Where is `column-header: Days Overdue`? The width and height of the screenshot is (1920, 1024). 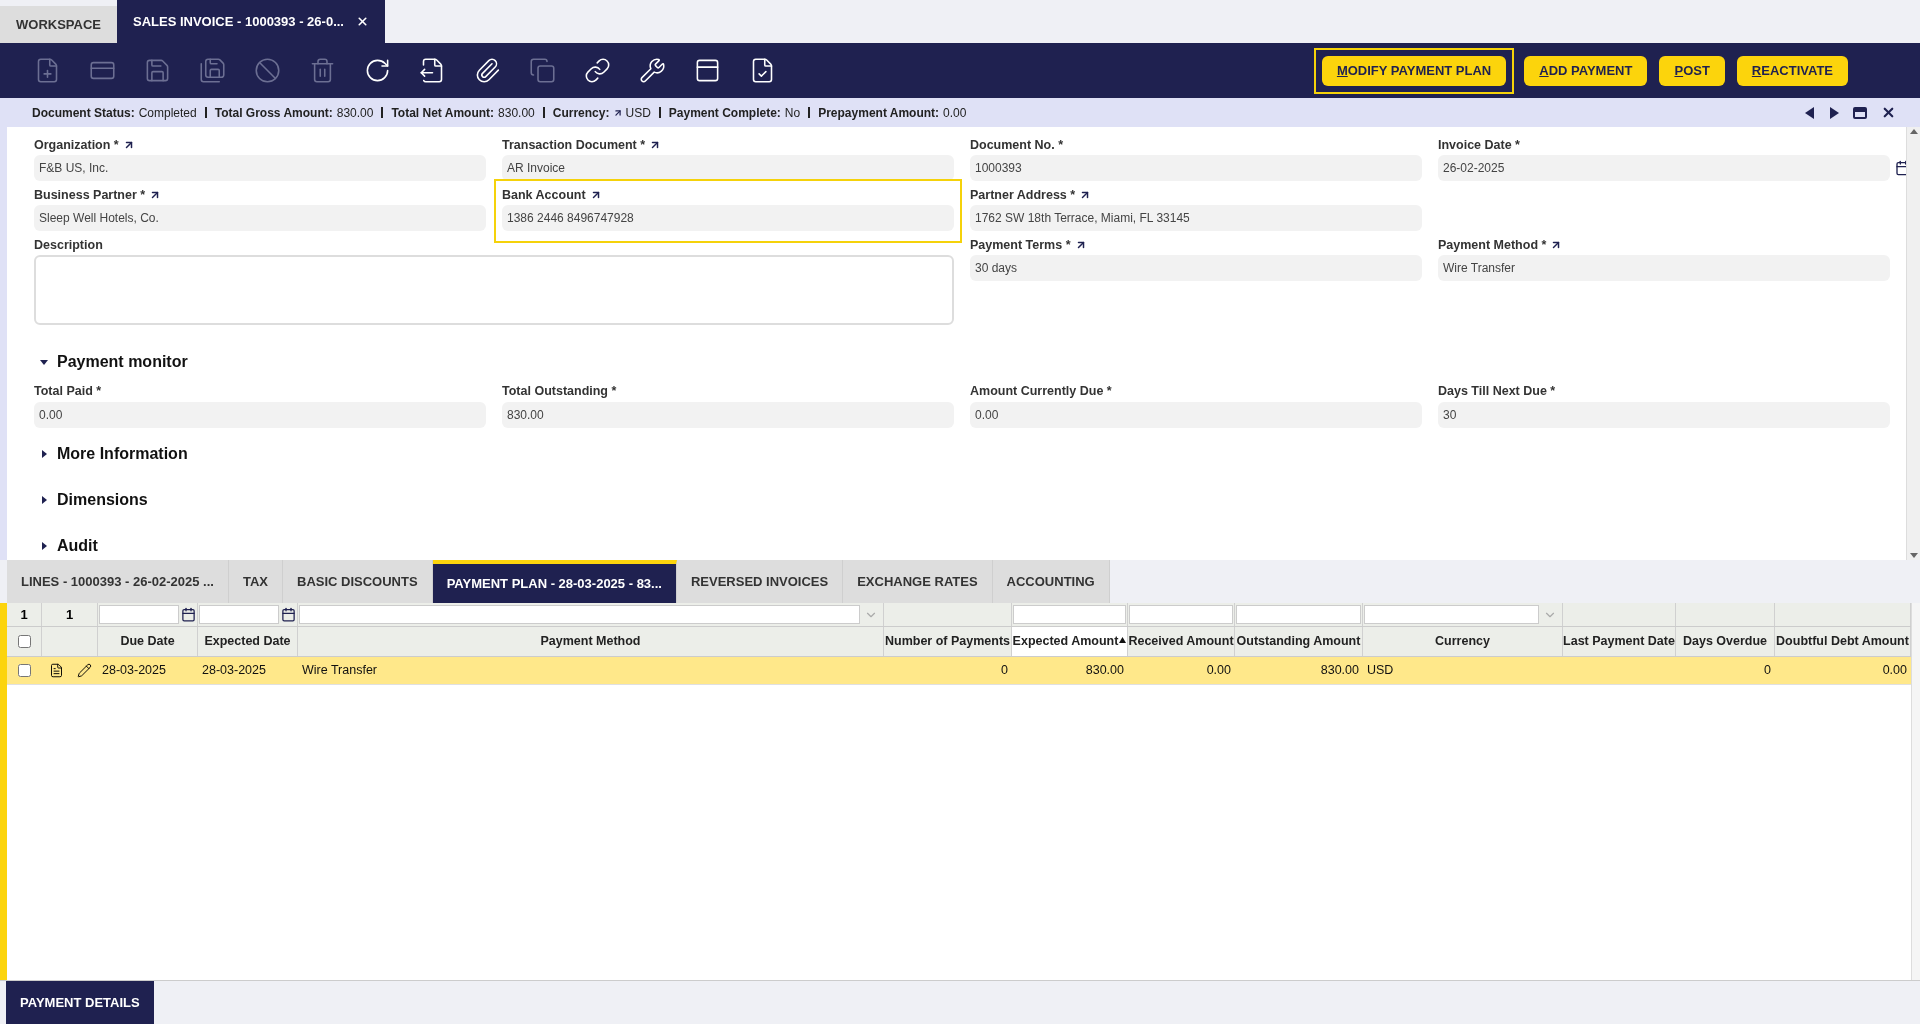
column-header: Days Overdue is located at coordinates (1725, 641).